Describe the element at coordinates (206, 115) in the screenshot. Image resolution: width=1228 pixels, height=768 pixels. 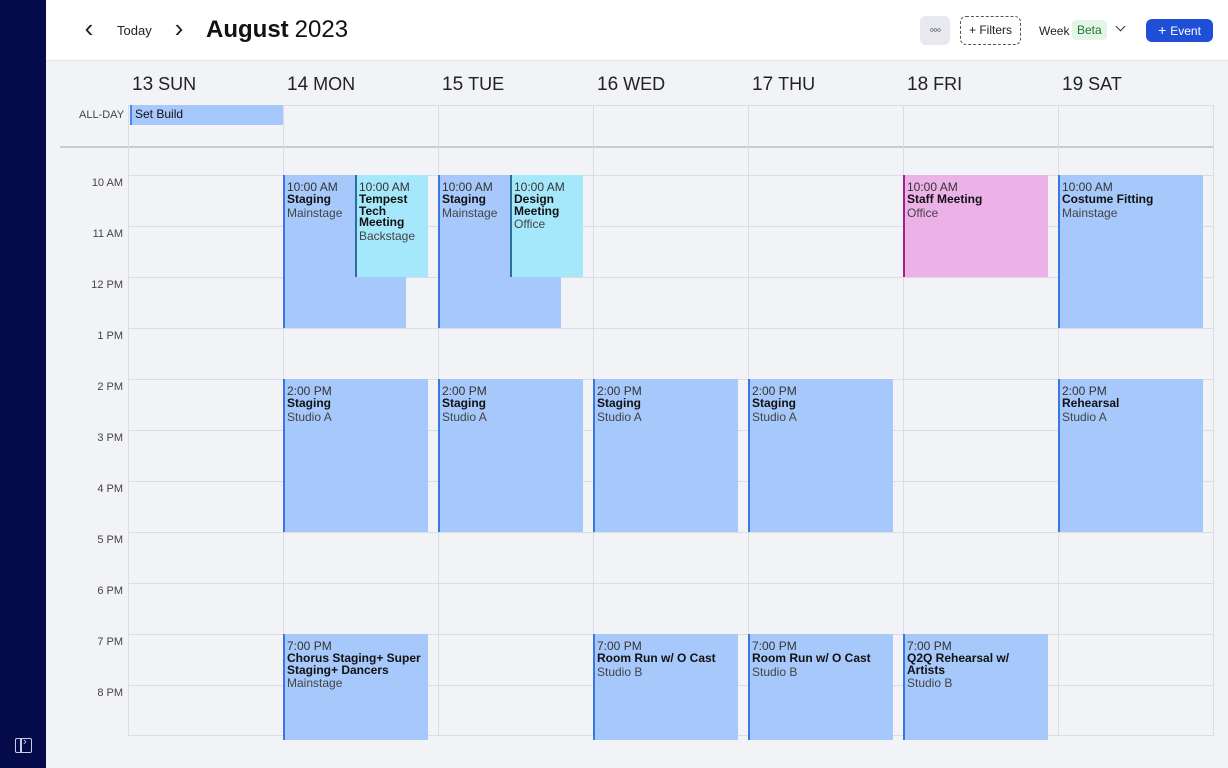
I see `allday-event: Set Build` at that location.